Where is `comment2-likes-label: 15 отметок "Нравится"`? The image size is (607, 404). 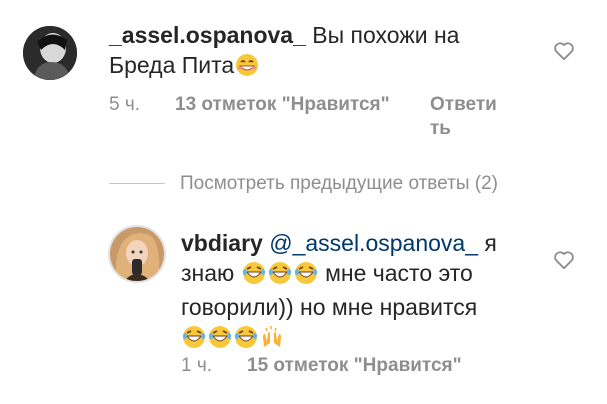 comment2-likes-label: 15 отметок "Нравится" is located at coordinates (354, 365).